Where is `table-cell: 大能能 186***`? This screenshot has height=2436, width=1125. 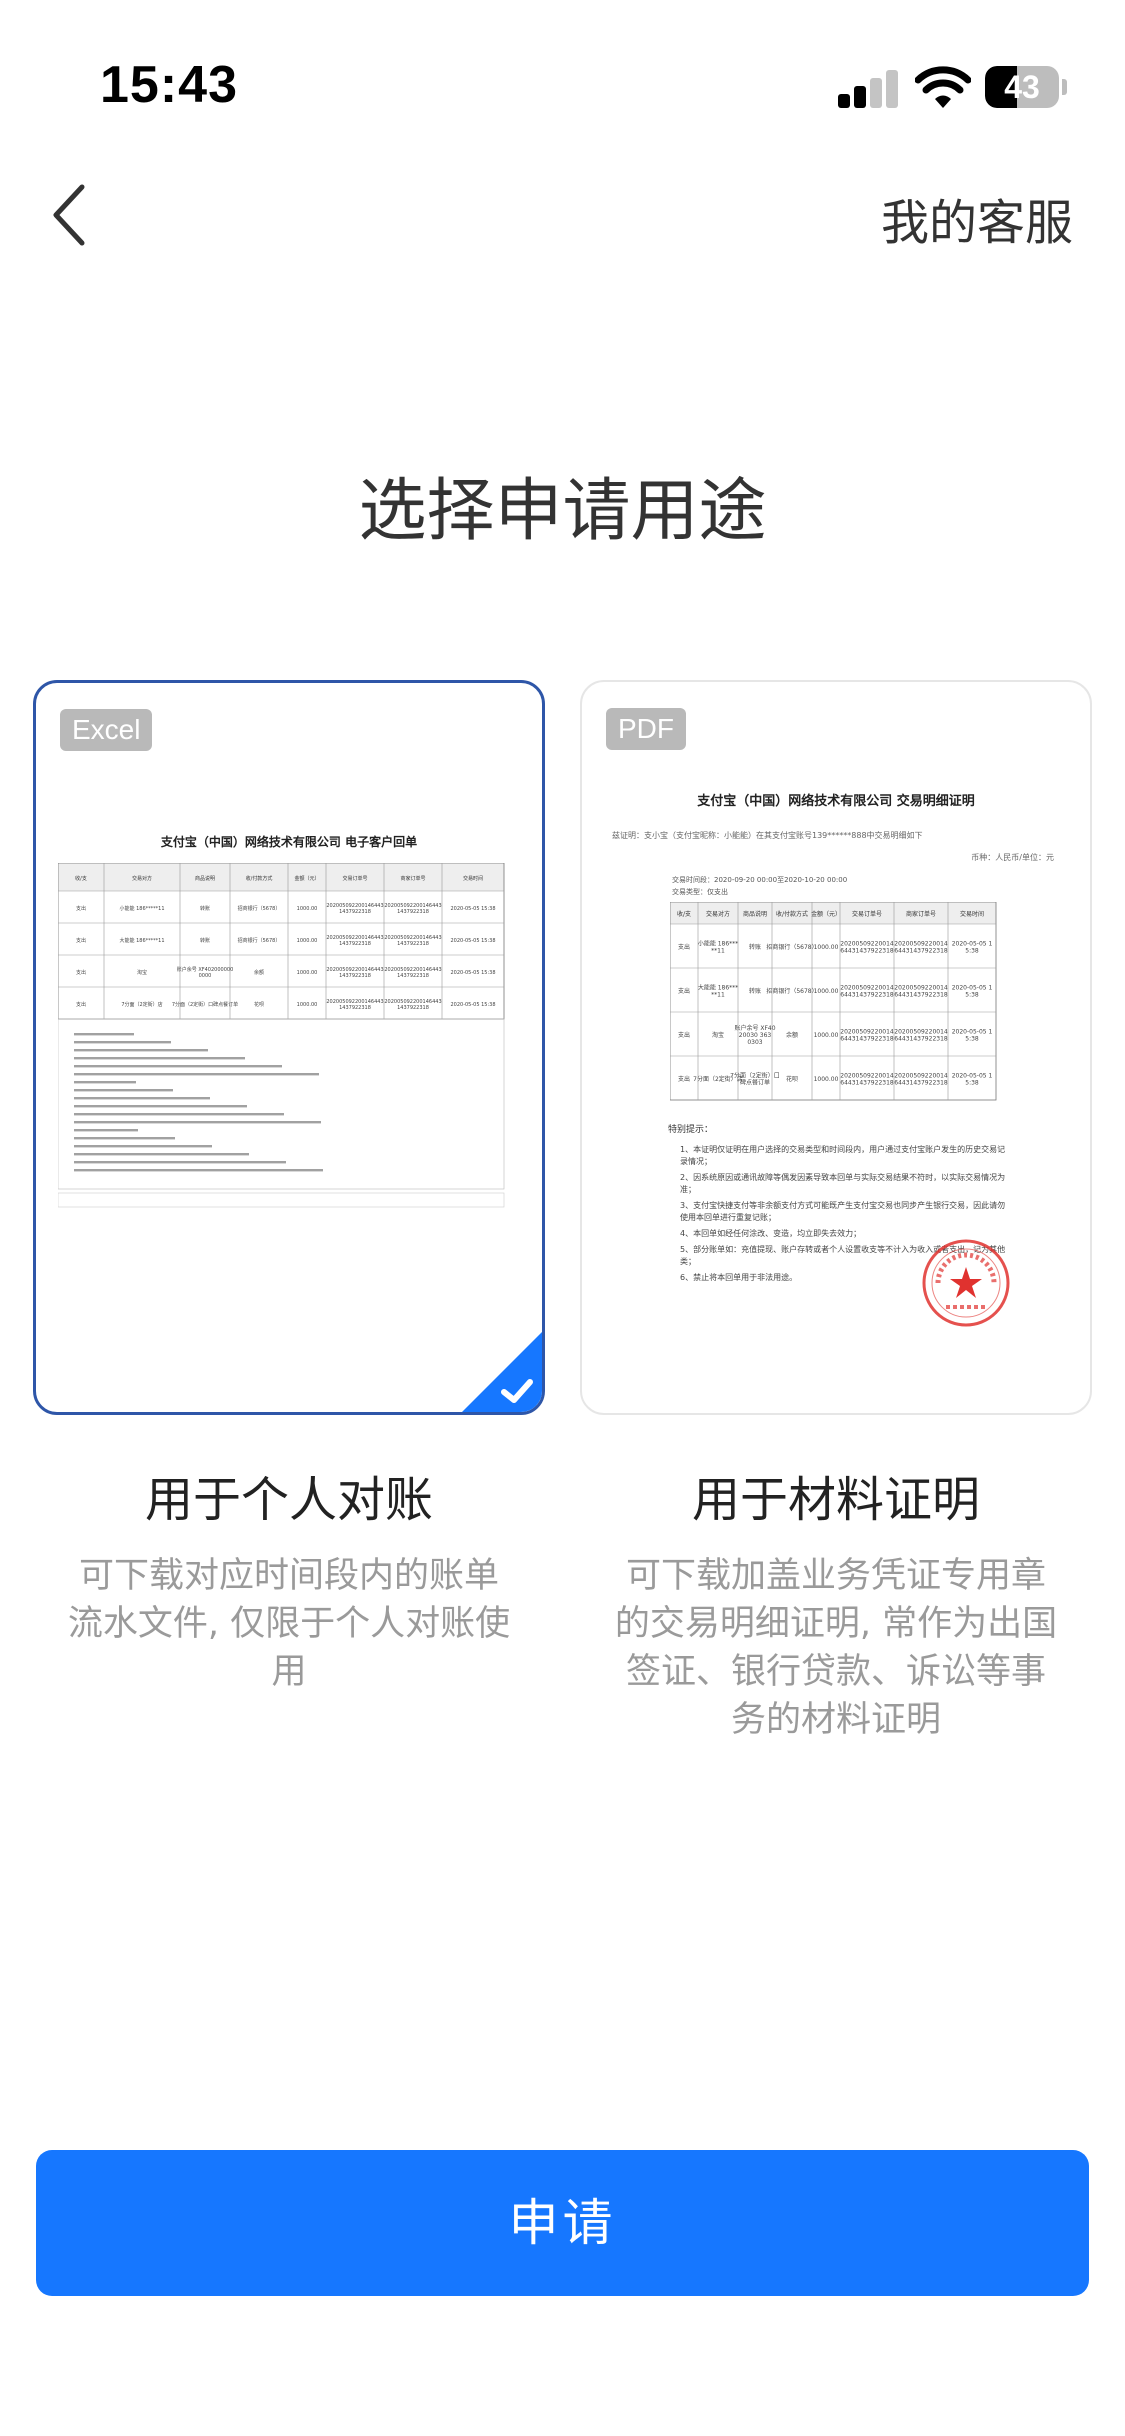 table-cell: 大能能 186*** is located at coordinates (718, 988).